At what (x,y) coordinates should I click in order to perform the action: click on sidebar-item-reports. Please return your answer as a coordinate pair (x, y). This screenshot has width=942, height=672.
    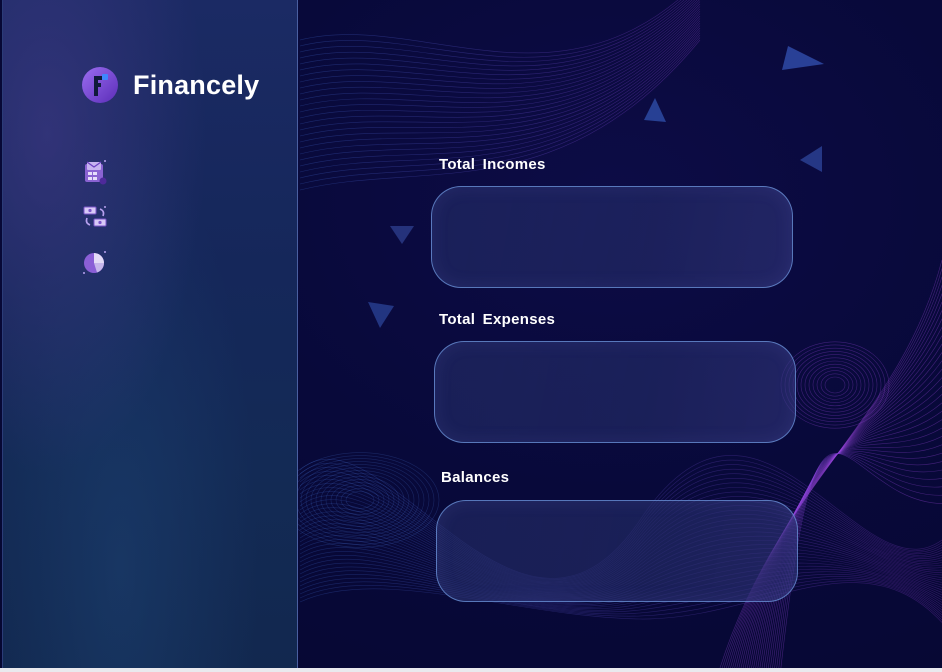
    Looking at the image, I should click on (95, 262).